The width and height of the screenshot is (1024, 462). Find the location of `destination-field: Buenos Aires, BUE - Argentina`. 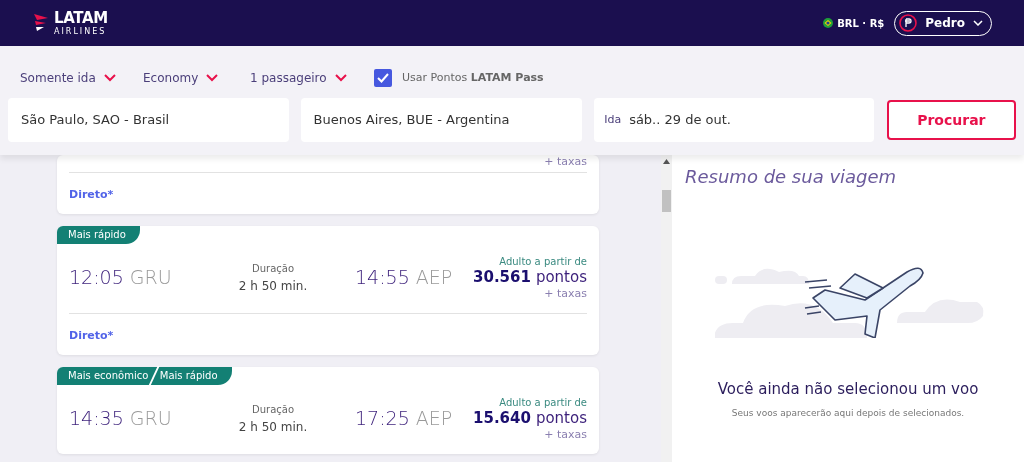

destination-field: Buenos Aires, BUE - Argentina is located at coordinates (441, 120).